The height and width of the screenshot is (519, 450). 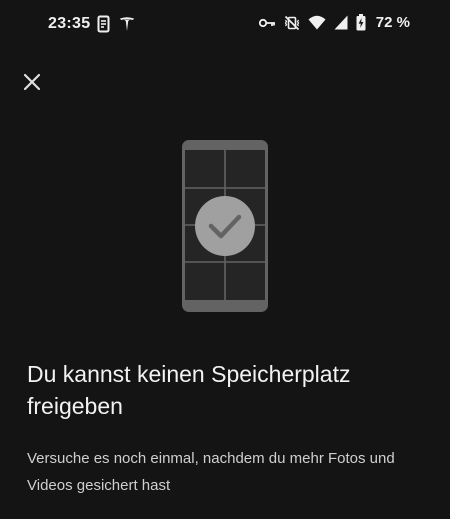 I want to click on status-right-icons: 72 %, so click(x=334, y=22).